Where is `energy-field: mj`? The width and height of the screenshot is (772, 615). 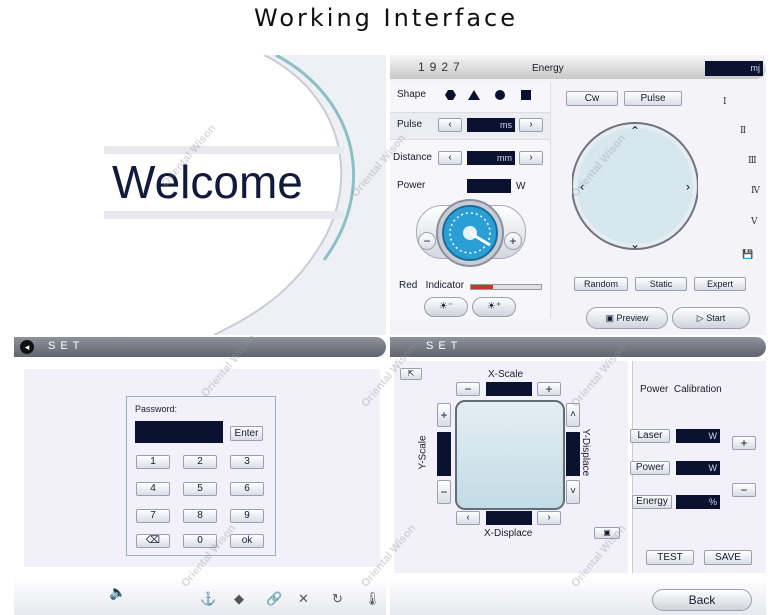
energy-field: mj is located at coordinates (734, 68).